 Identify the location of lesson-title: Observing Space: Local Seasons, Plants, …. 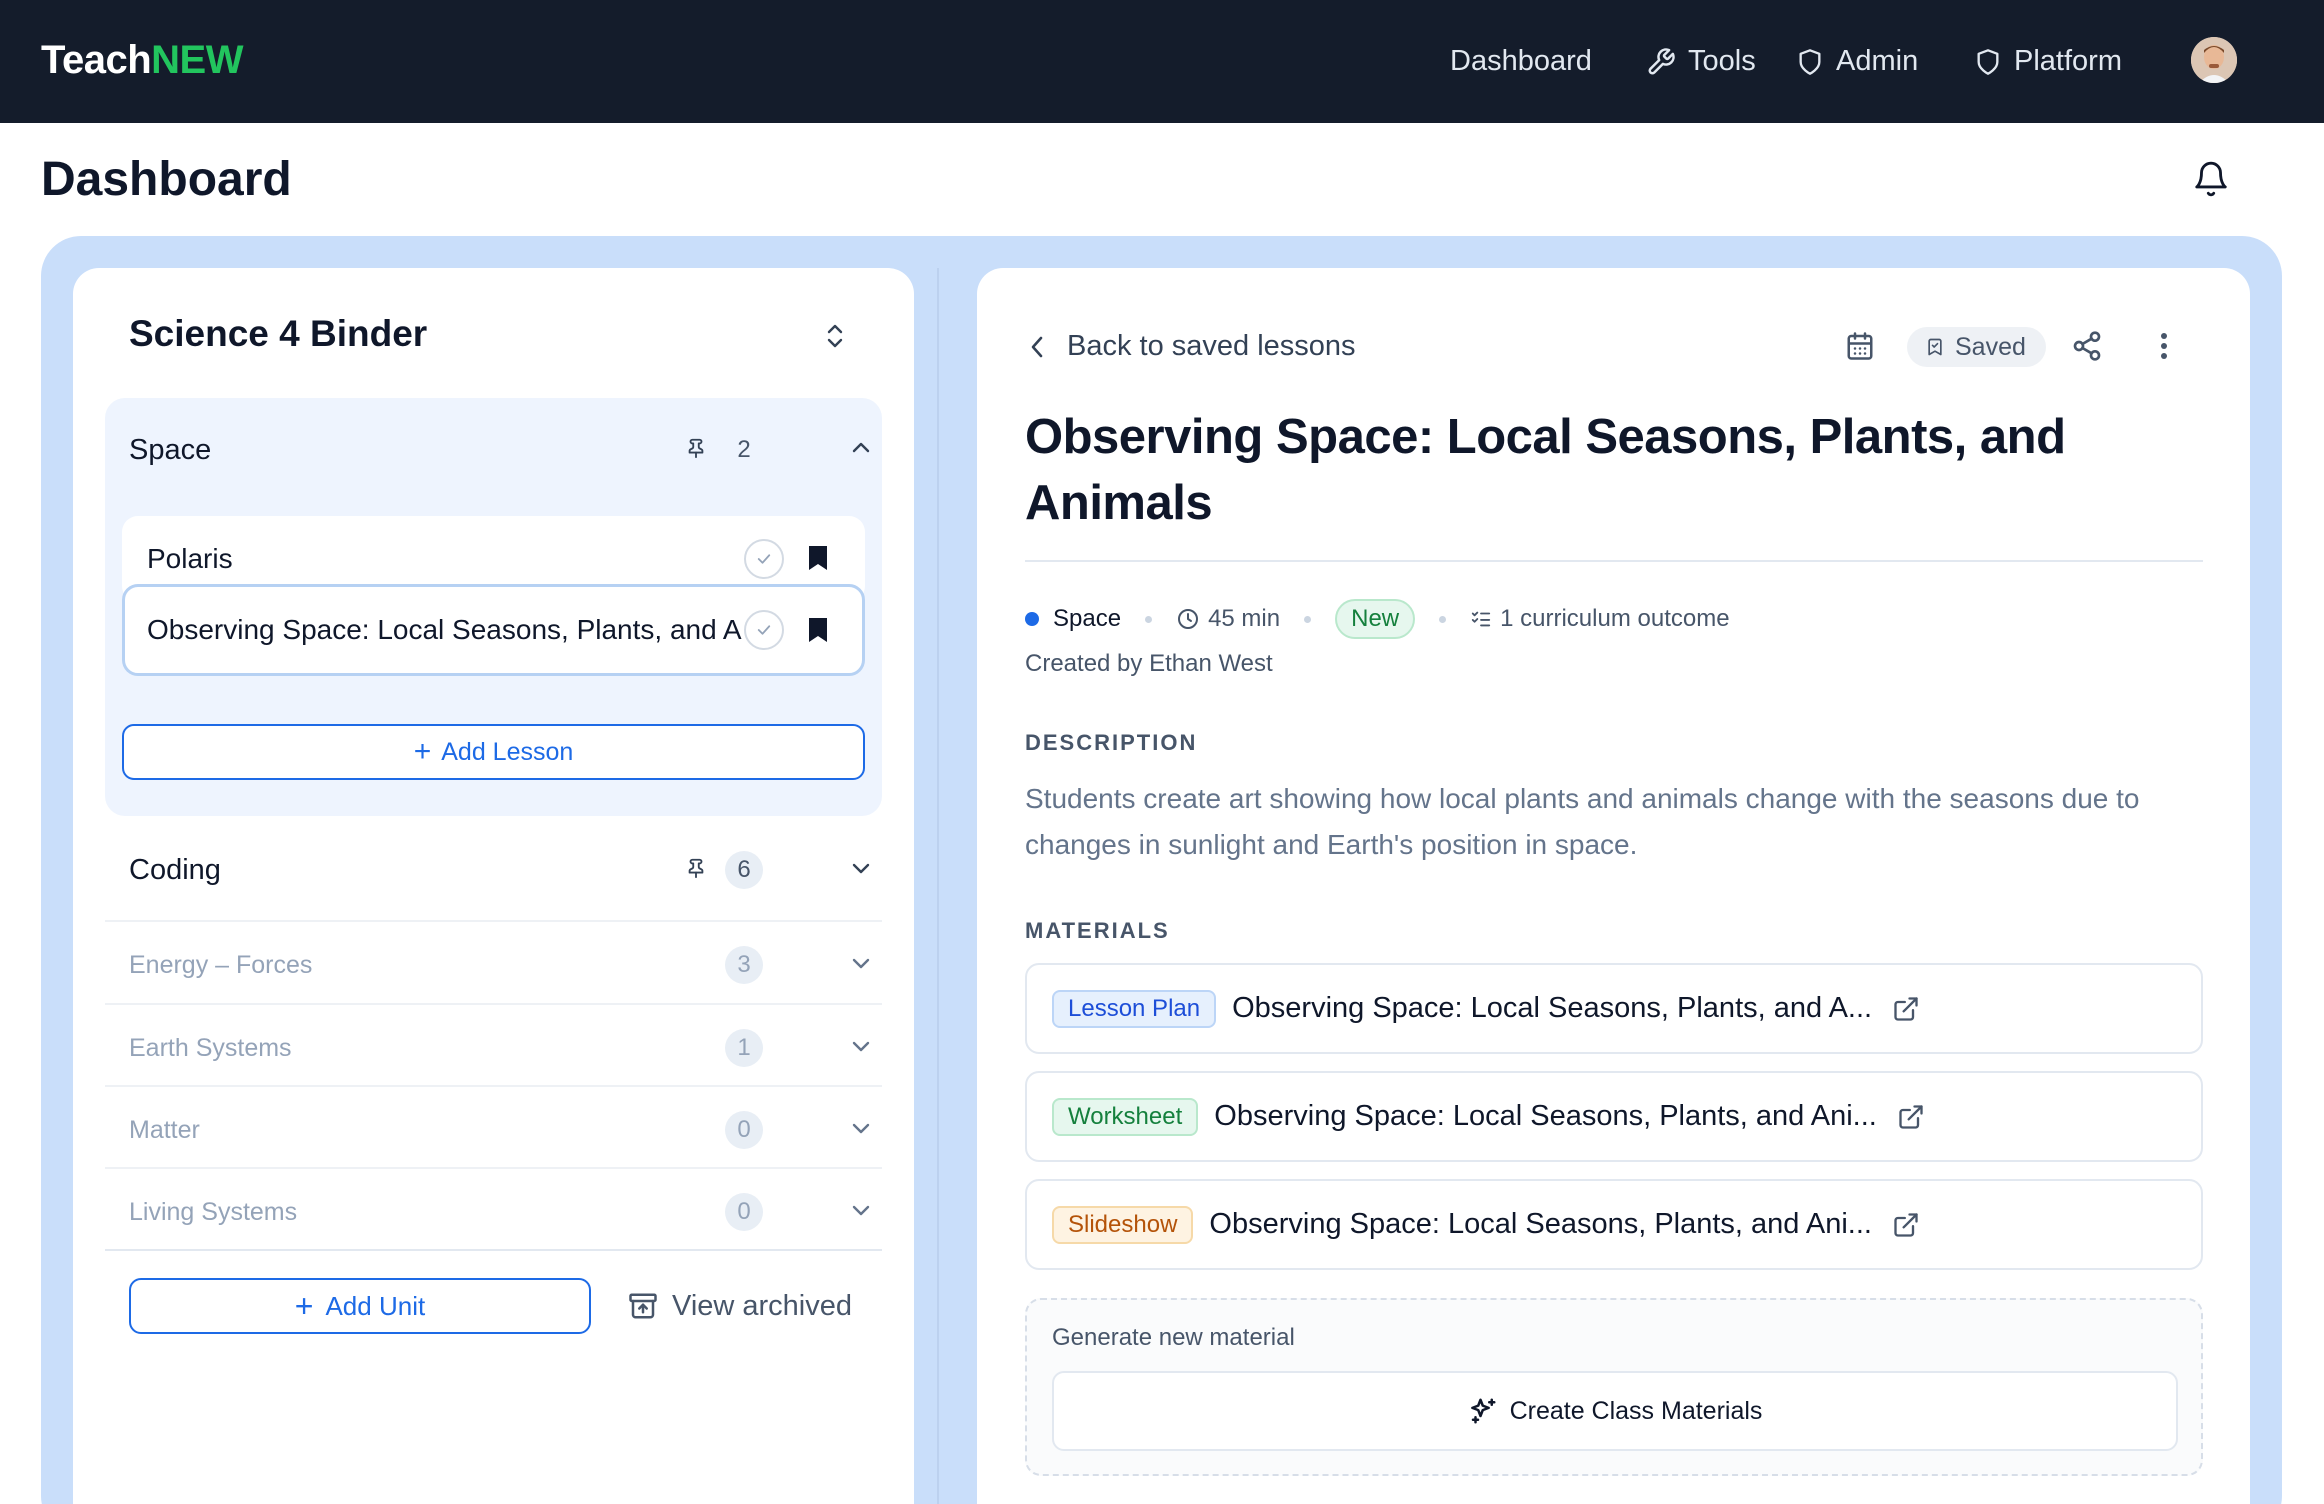
(444, 629).